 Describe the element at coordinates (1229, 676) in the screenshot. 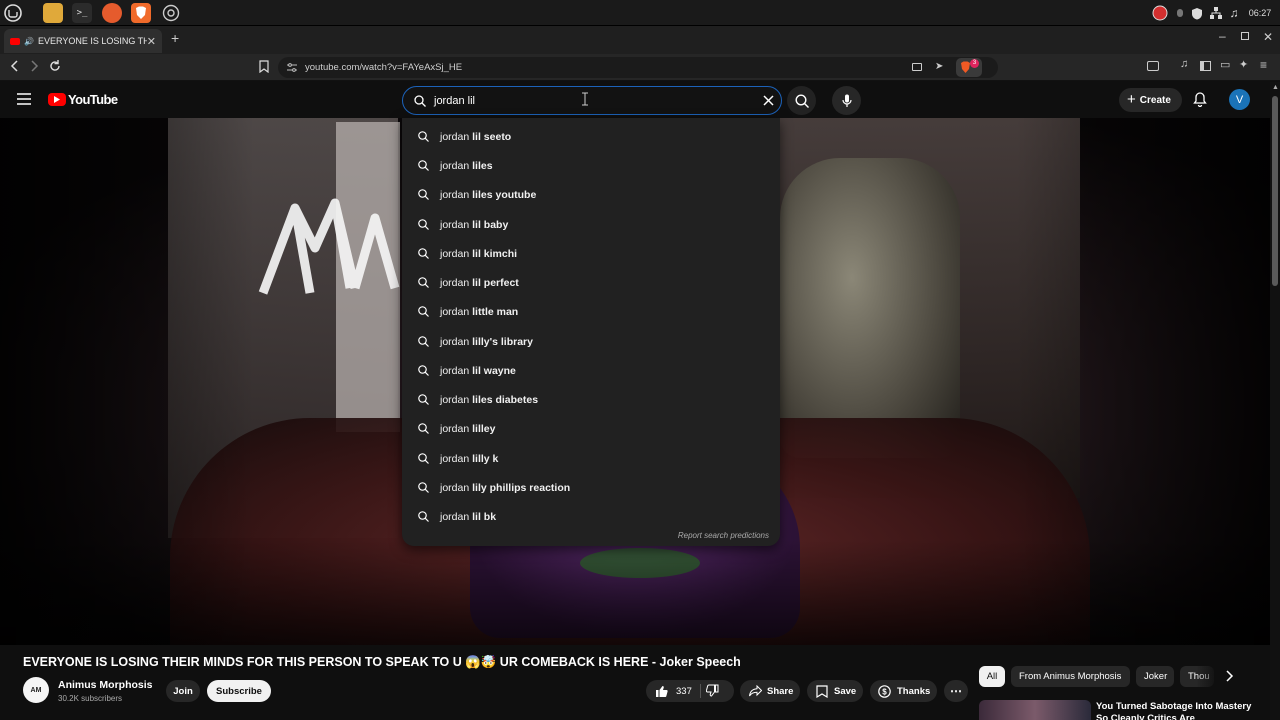

I see `chips-next-icon` at that location.